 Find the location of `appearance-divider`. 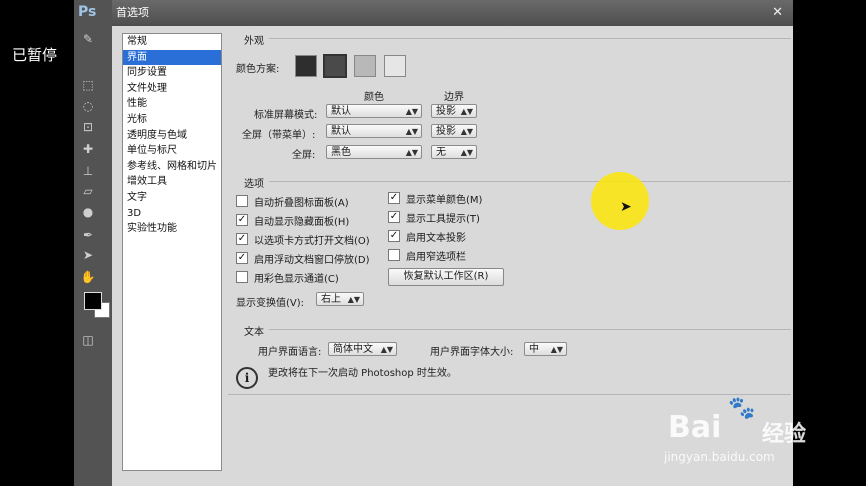

appearance-divider is located at coordinates (530, 38).